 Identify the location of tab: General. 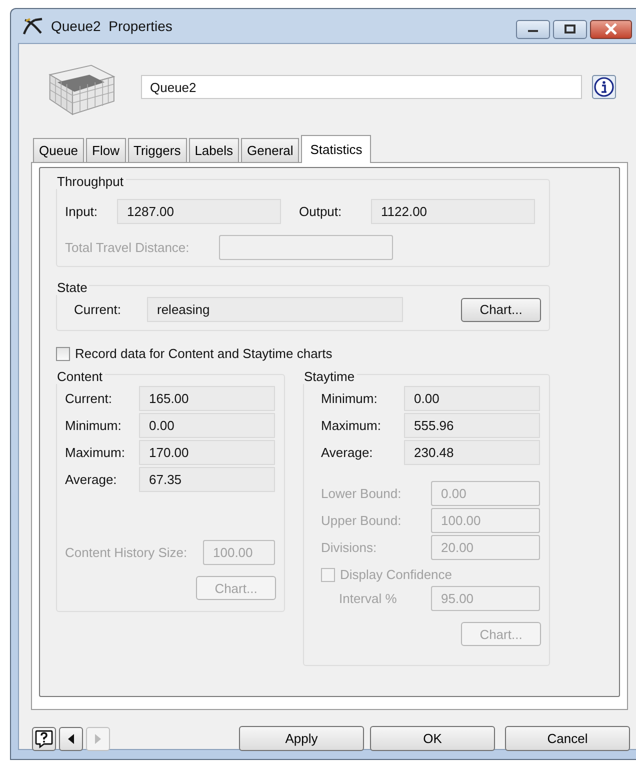
(270, 150).